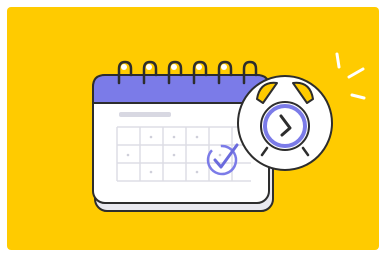 Image resolution: width=386 pixels, height=257 pixels. What do you see at coordinates (285, 123) in the screenshot?
I see `alarm-clock-icon` at bounding box center [285, 123].